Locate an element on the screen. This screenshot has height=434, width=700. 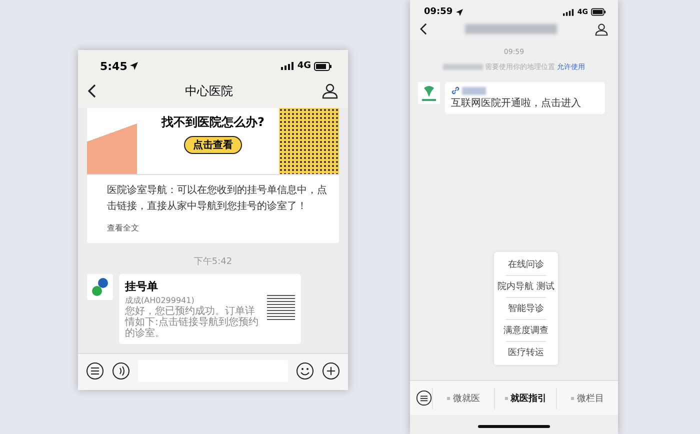
card-subtitle: 成成(AH0299941) is located at coordinates (160, 300).